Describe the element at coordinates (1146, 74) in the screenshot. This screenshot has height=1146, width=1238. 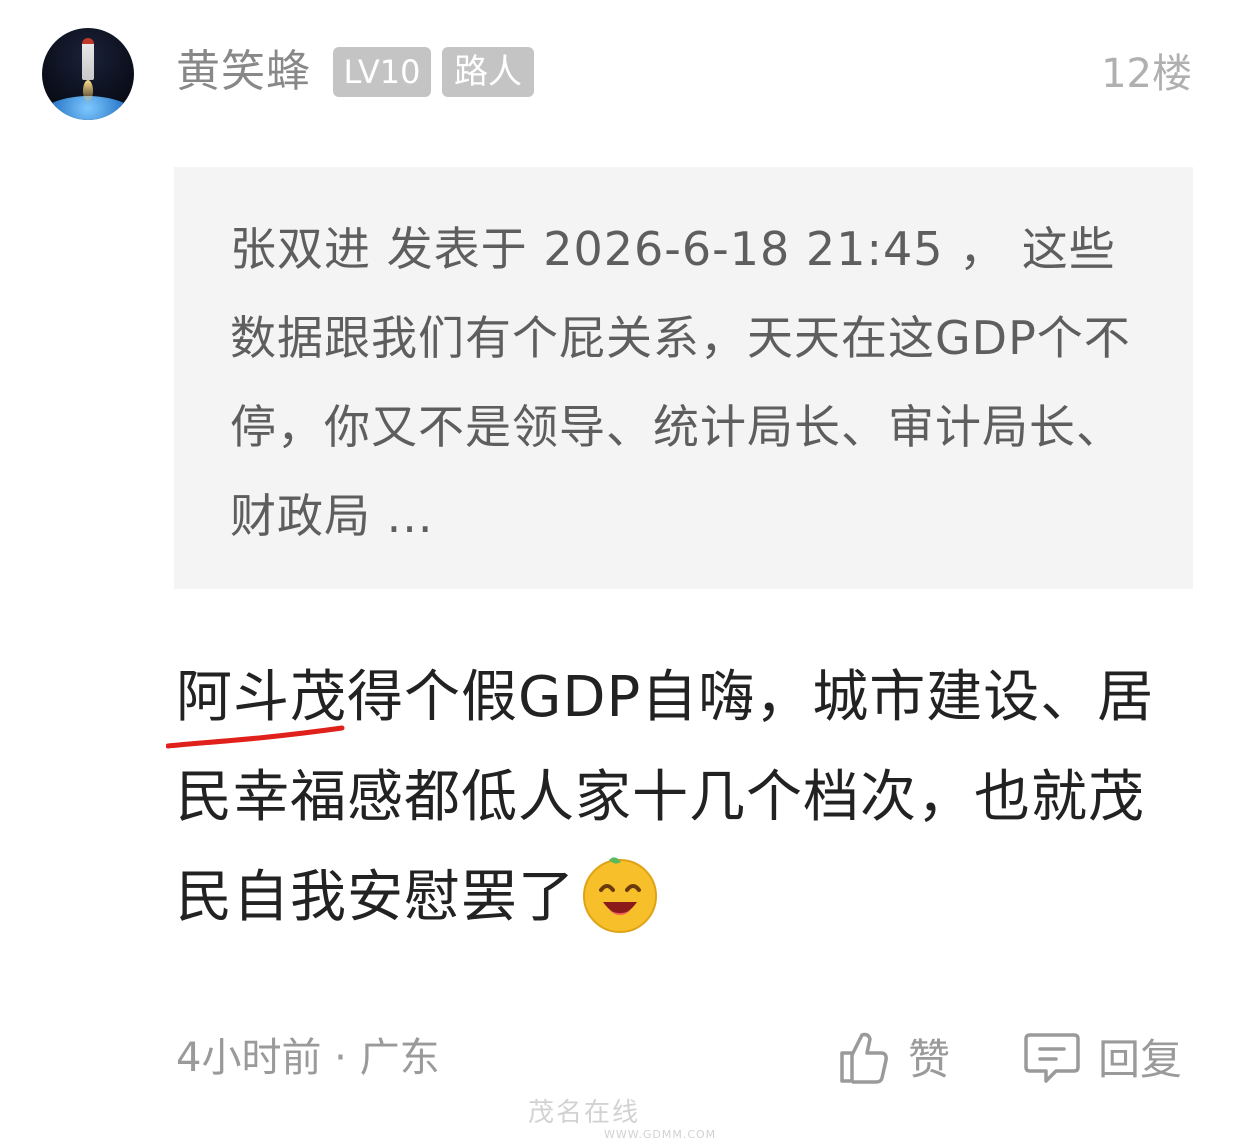
I see `floor-number: 12楼` at that location.